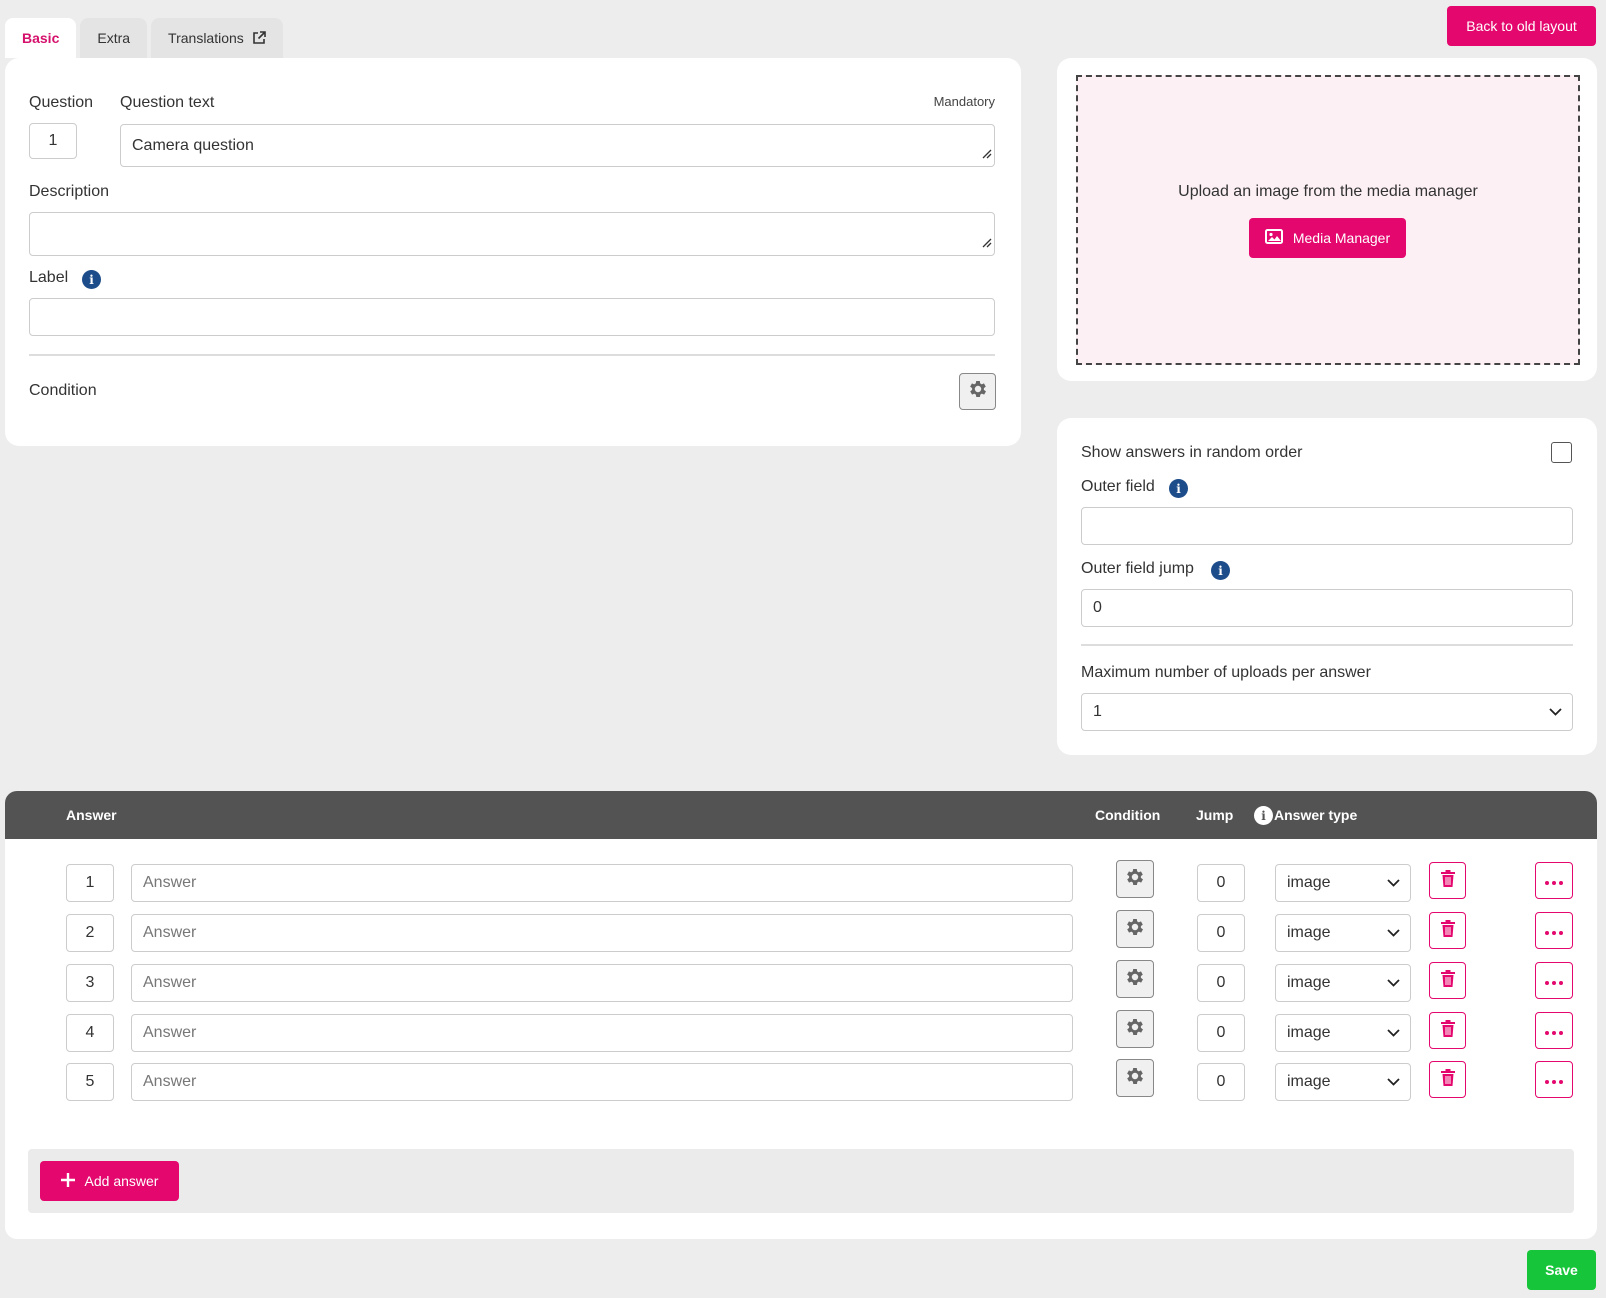 Image resolution: width=1606 pixels, height=1298 pixels. Describe the element at coordinates (1128, 815) in the screenshot. I see `column-header-condition: Condition` at that location.